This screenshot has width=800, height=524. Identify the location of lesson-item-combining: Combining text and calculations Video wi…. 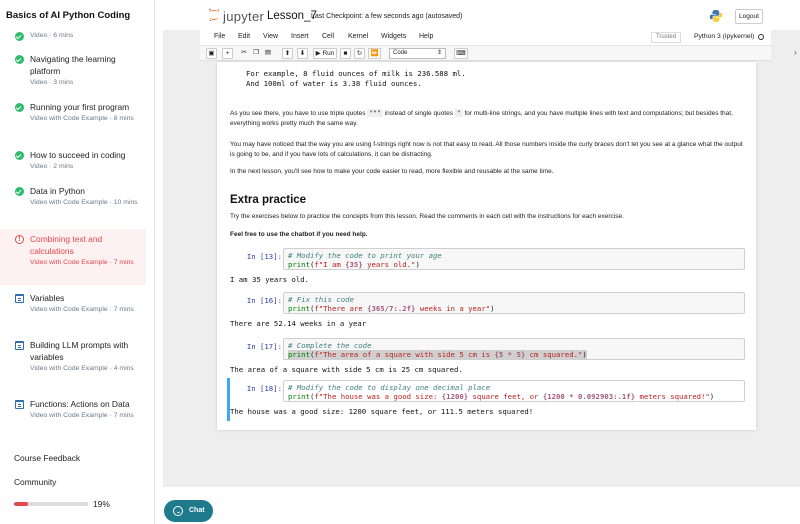
(73, 257).